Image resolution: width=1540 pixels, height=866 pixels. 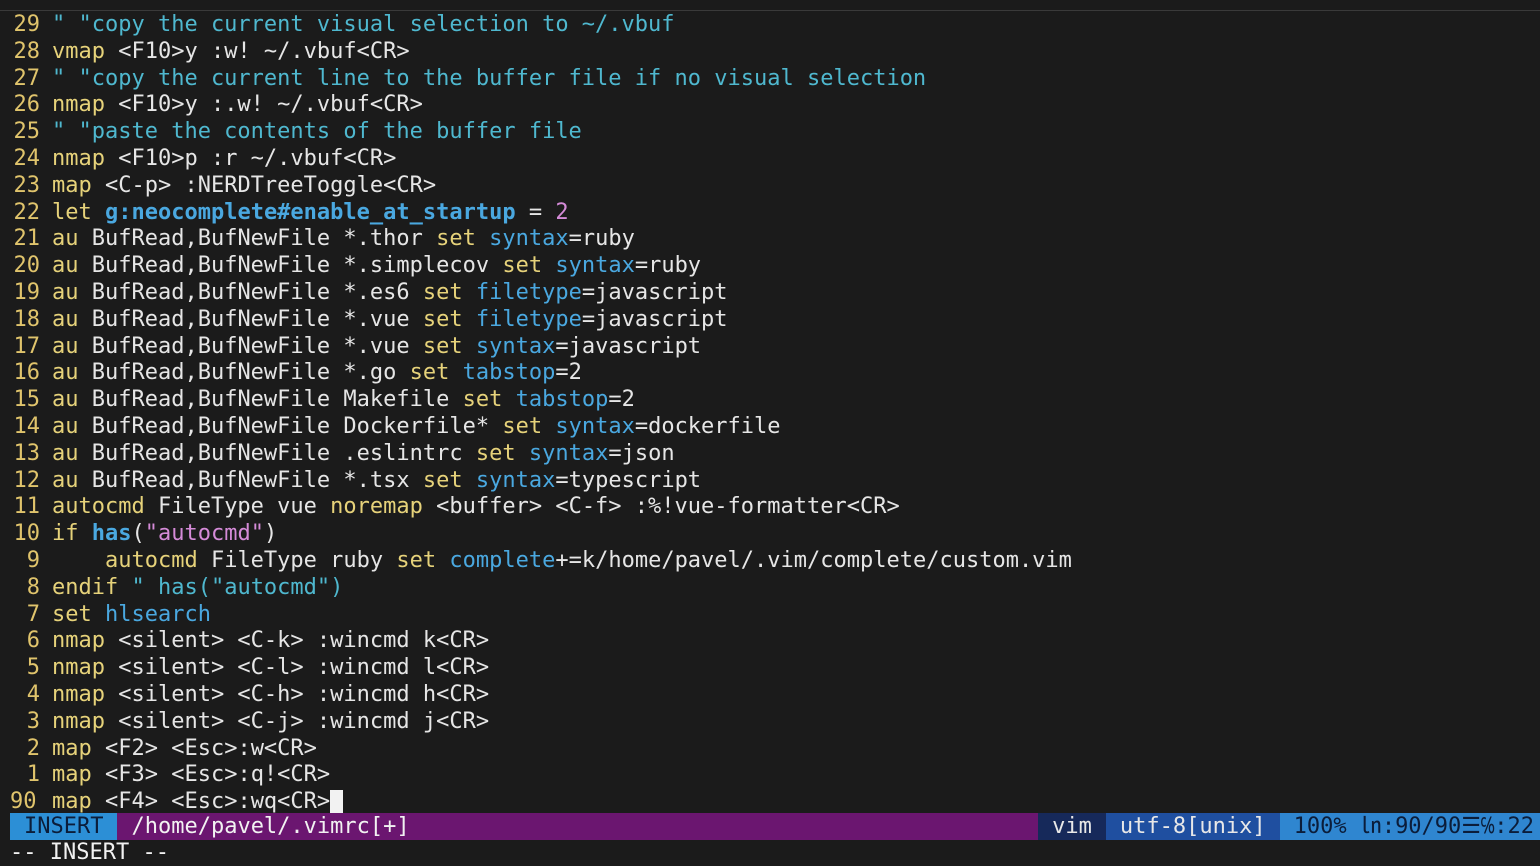 What do you see at coordinates (376, 507) in the screenshot?
I see `token: noremap` at bounding box center [376, 507].